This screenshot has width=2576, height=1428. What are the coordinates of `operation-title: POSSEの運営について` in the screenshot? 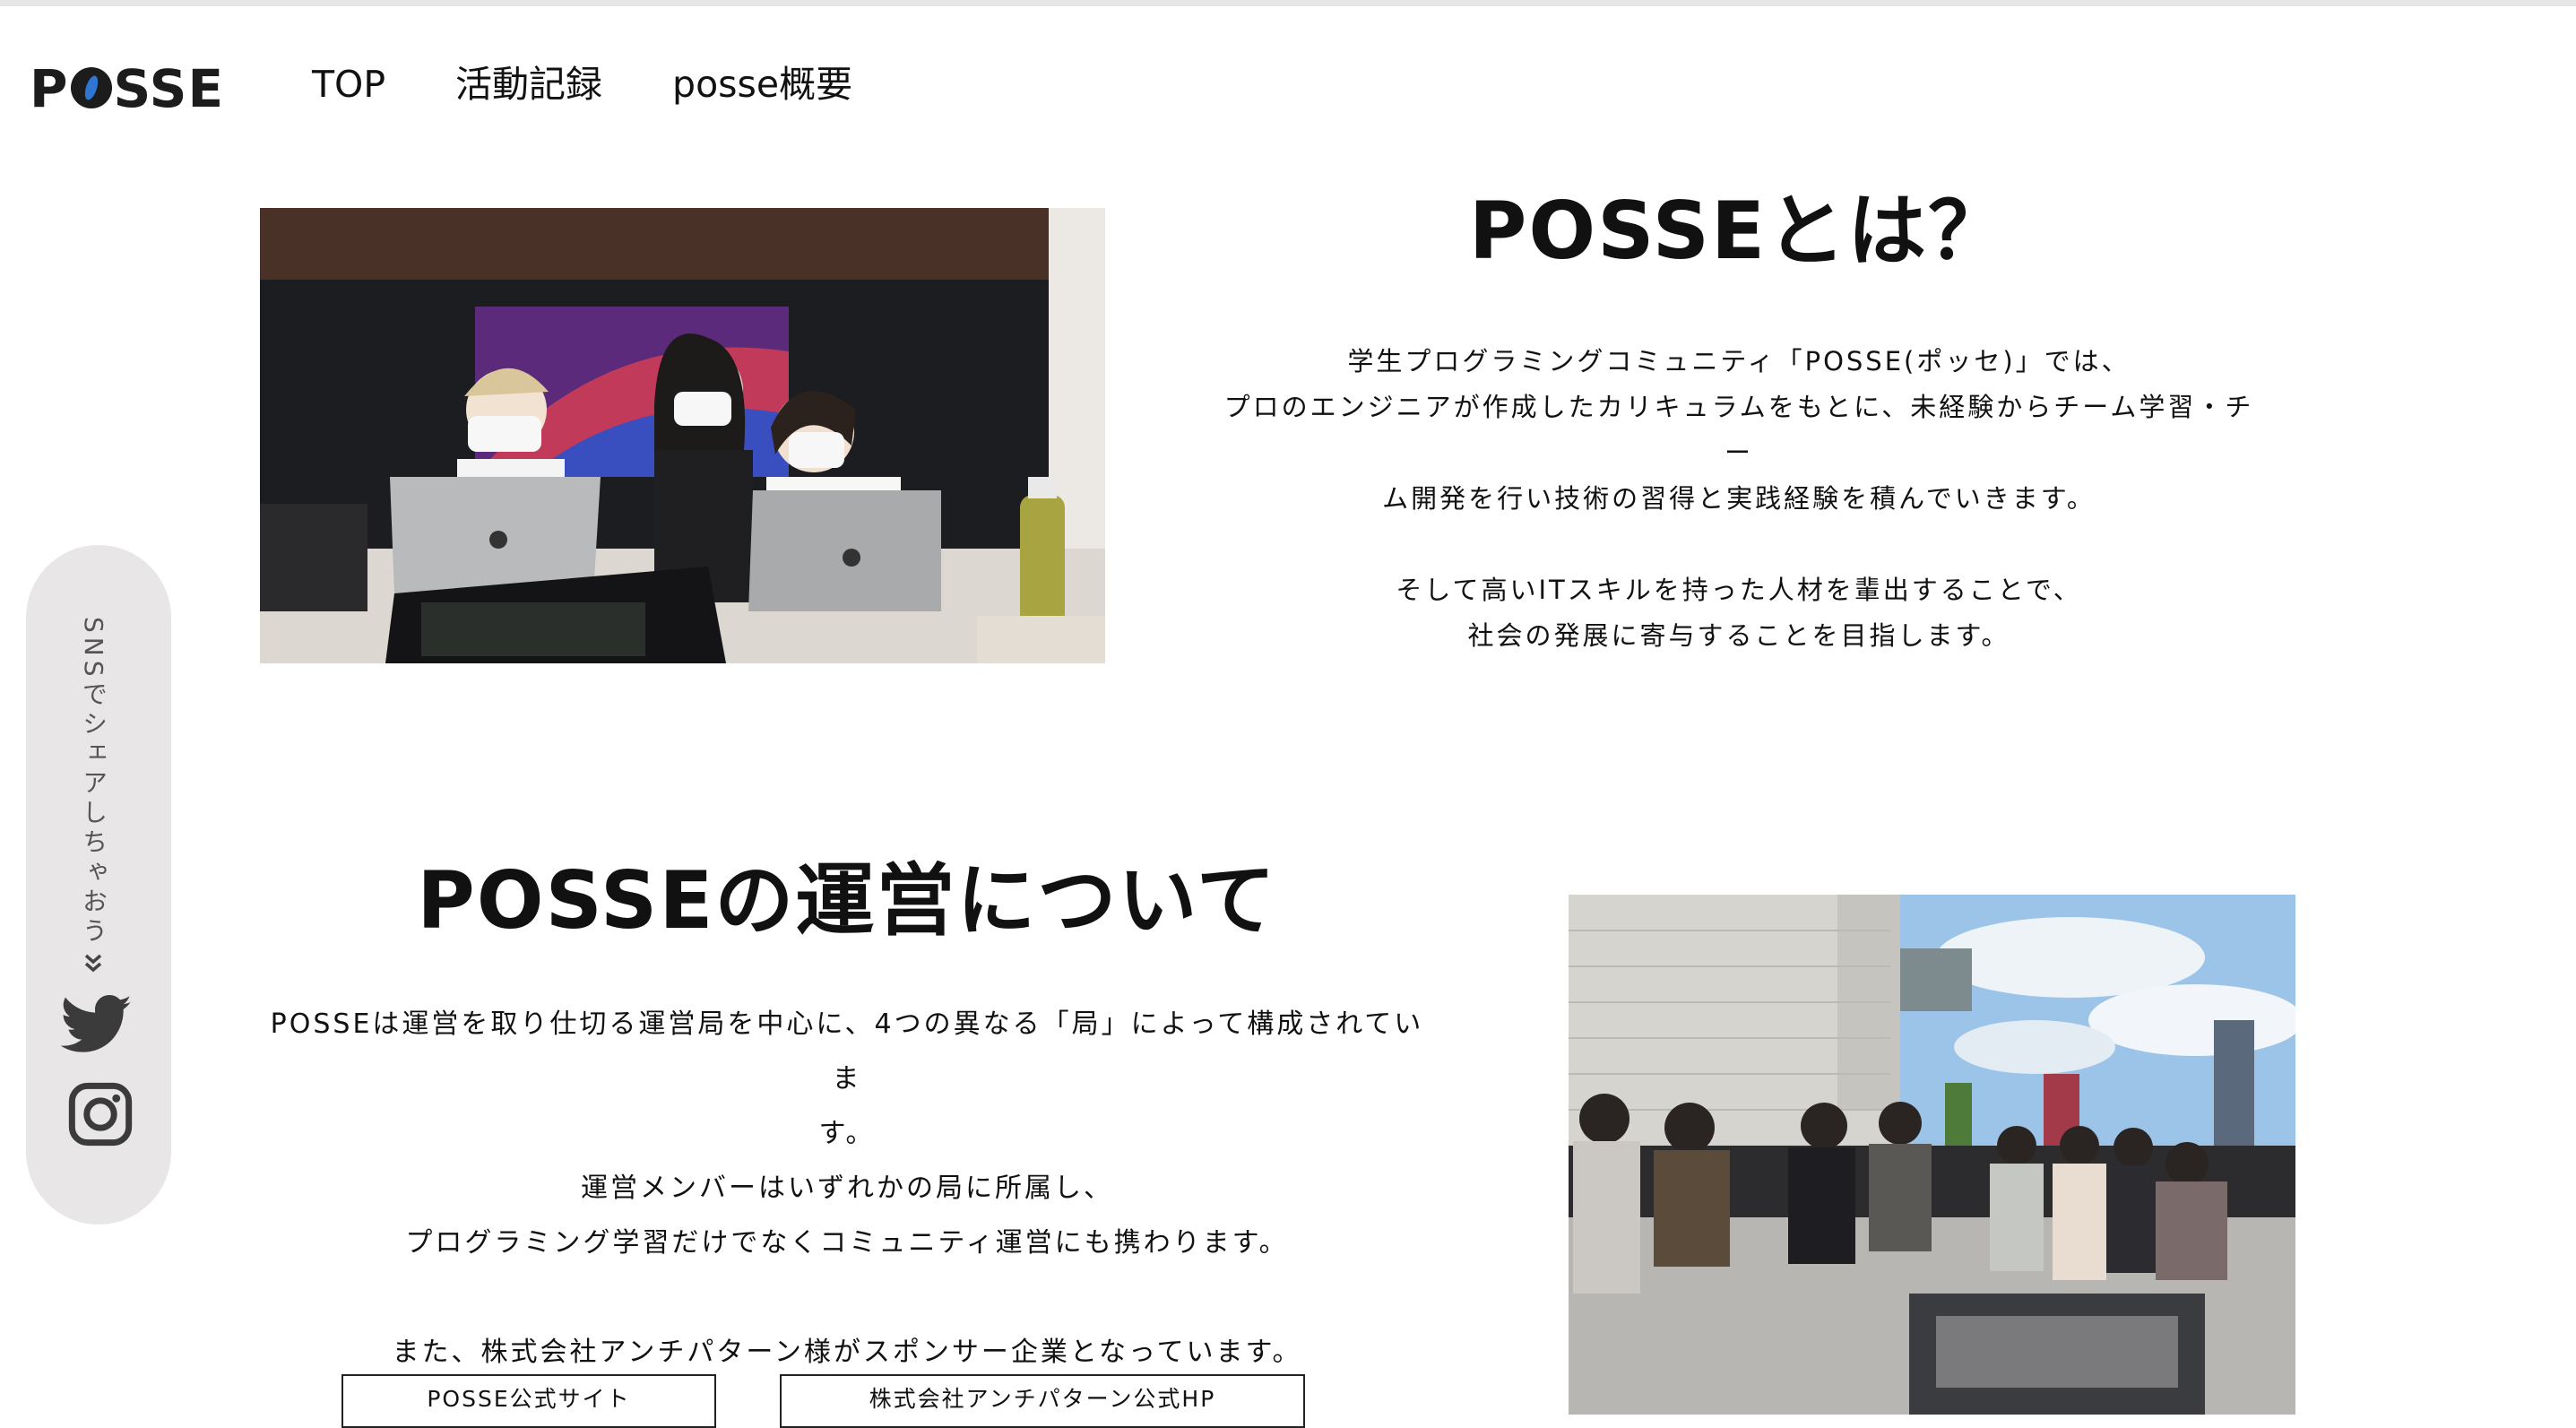 It's located at (847, 900).